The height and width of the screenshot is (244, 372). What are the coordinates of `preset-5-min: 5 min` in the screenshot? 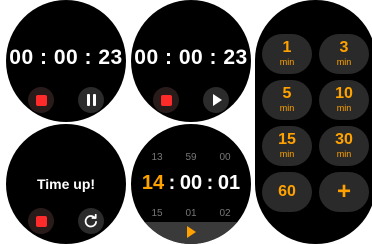 It's located at (287, 100).